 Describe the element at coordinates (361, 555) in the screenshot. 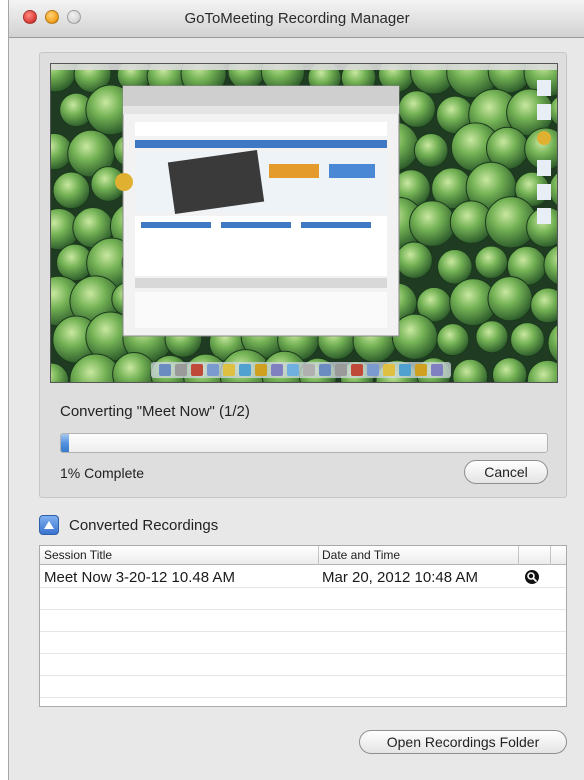

I see `column-header-date-time: Date and Time` at that location.